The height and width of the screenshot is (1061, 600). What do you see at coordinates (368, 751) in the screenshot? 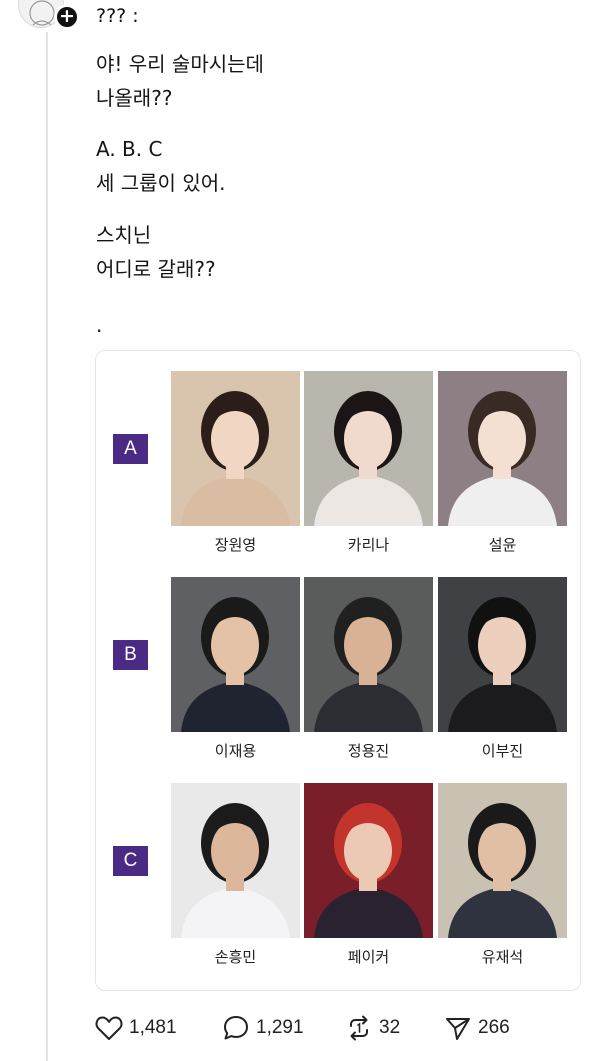
I see `person-name: 정용진` at bounding box center [368, 751].